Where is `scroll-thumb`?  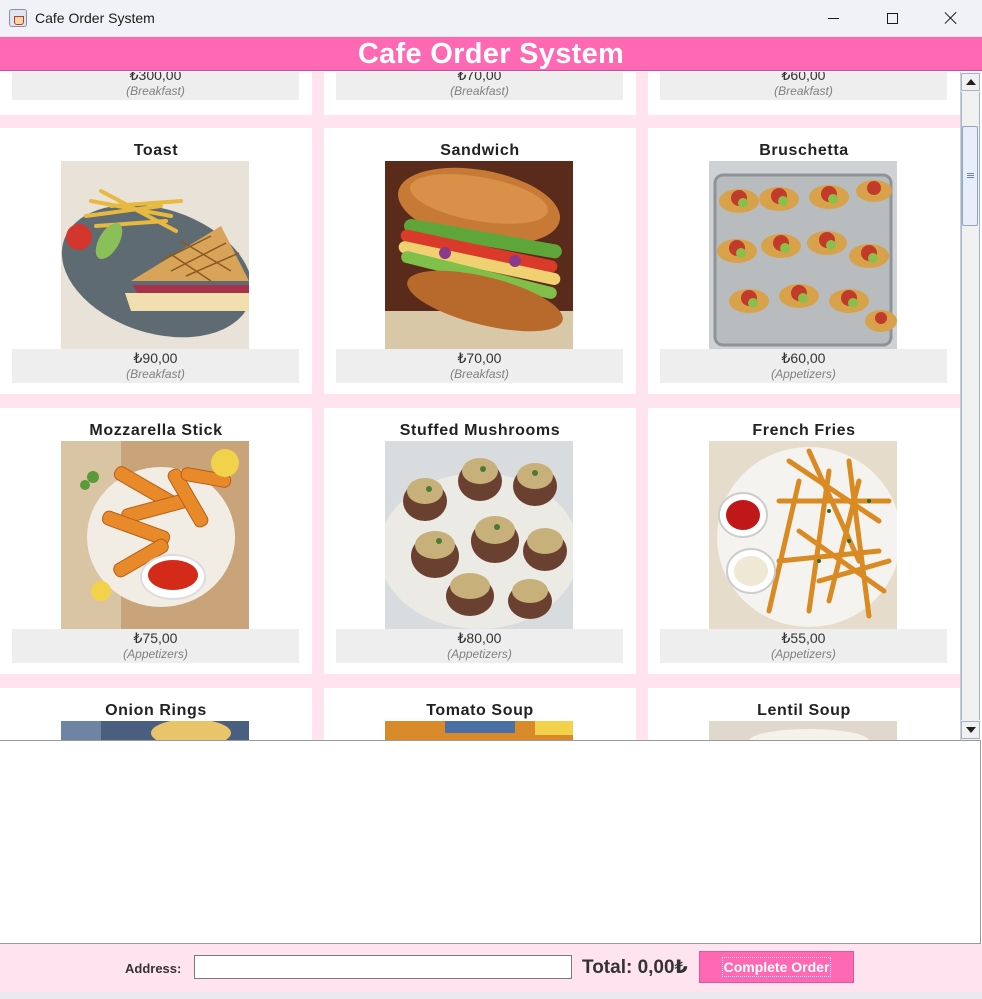 scroll-thumb is located at coordinates (970, 176).